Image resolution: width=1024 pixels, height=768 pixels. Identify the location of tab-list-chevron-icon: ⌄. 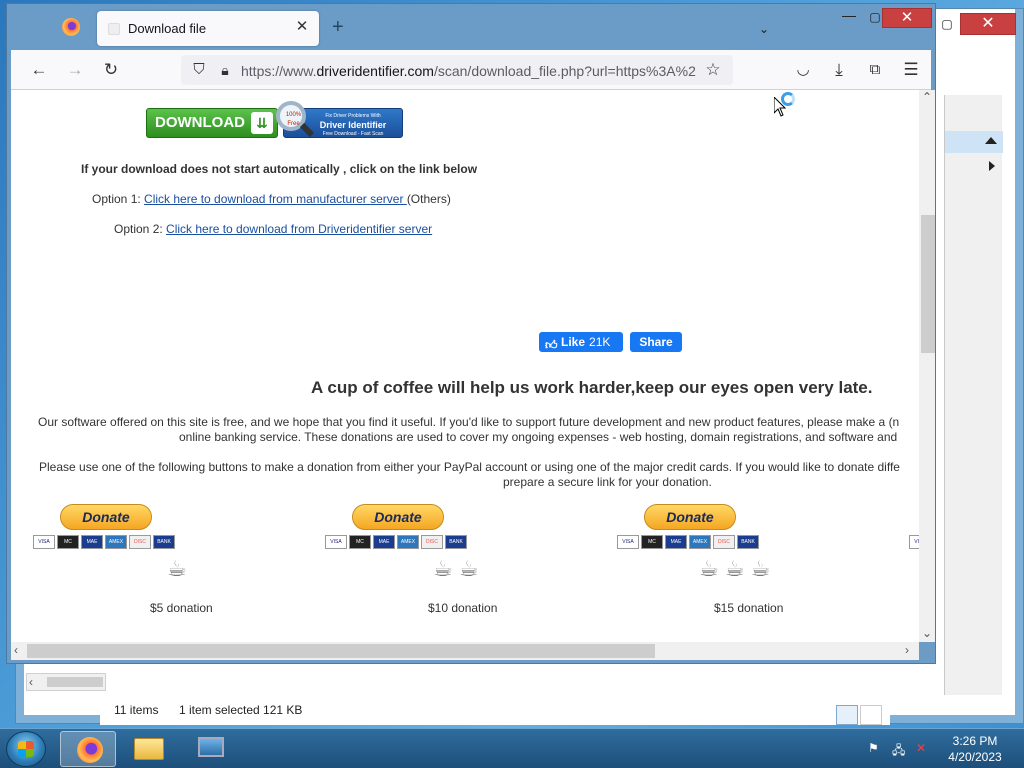
(764, 29).